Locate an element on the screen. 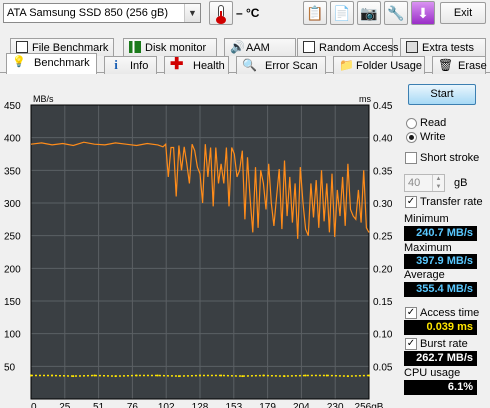 This screenshot has height=408, width=490. short-stroke-value: 40 is located at coordinates (414, 183).